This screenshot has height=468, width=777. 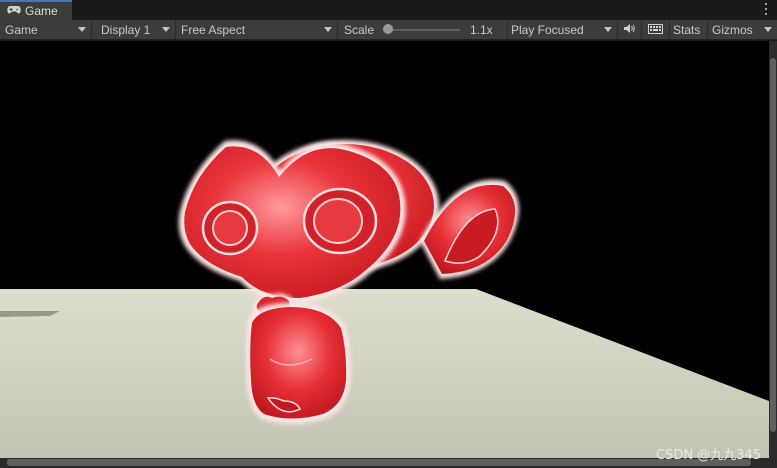 What do you see at coordinates (388, 29) in the screenshot?
I see `scale-slider-thumb` at bounding box center [388, 29].